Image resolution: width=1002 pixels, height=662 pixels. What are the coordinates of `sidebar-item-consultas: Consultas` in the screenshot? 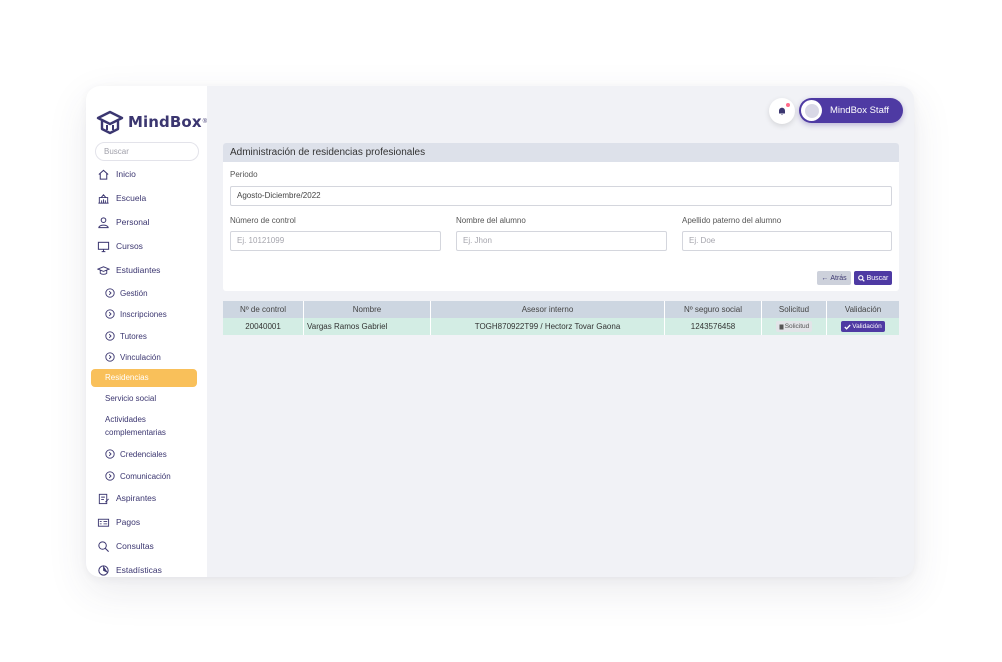 It's located at (146, 546).